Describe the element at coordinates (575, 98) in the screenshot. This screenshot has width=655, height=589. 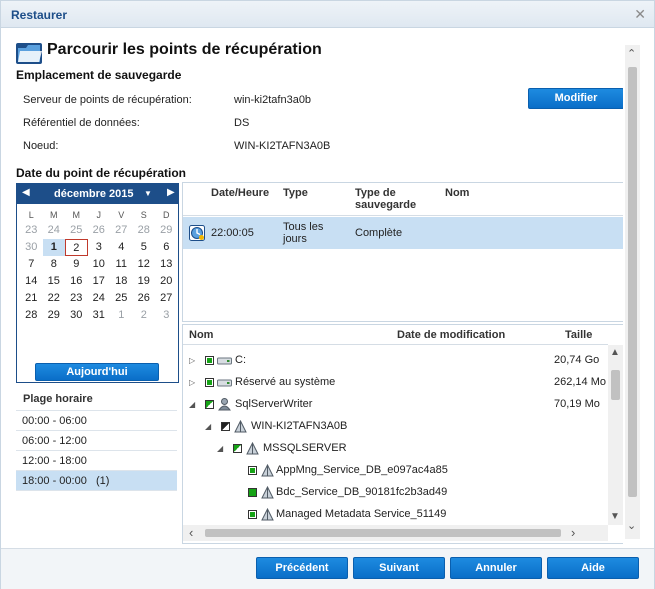
I see `modify-button: Modifier` at that location.